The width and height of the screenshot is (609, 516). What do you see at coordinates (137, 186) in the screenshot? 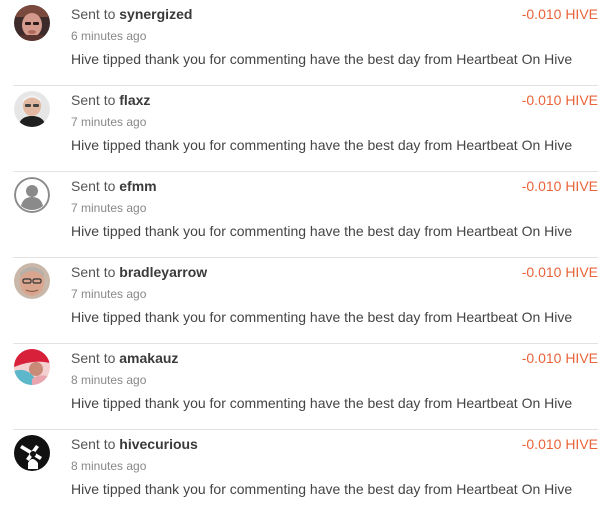
I see `recipient-username: efmm` at bounding box center [137, 186].